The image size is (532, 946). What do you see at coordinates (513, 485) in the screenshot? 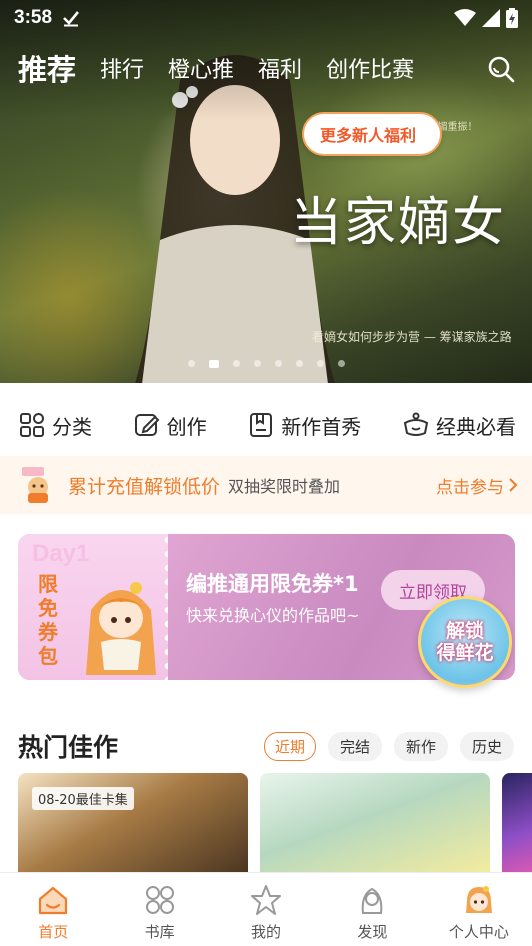
I see `chevron-right-icon` at bounding box center [513, 485].